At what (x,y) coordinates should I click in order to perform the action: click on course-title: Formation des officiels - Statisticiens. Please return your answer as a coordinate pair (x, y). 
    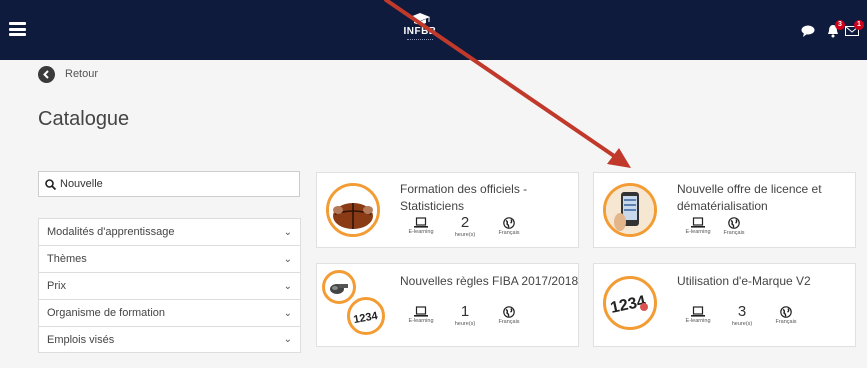
    Looking at the image, I should click on (464, 197).